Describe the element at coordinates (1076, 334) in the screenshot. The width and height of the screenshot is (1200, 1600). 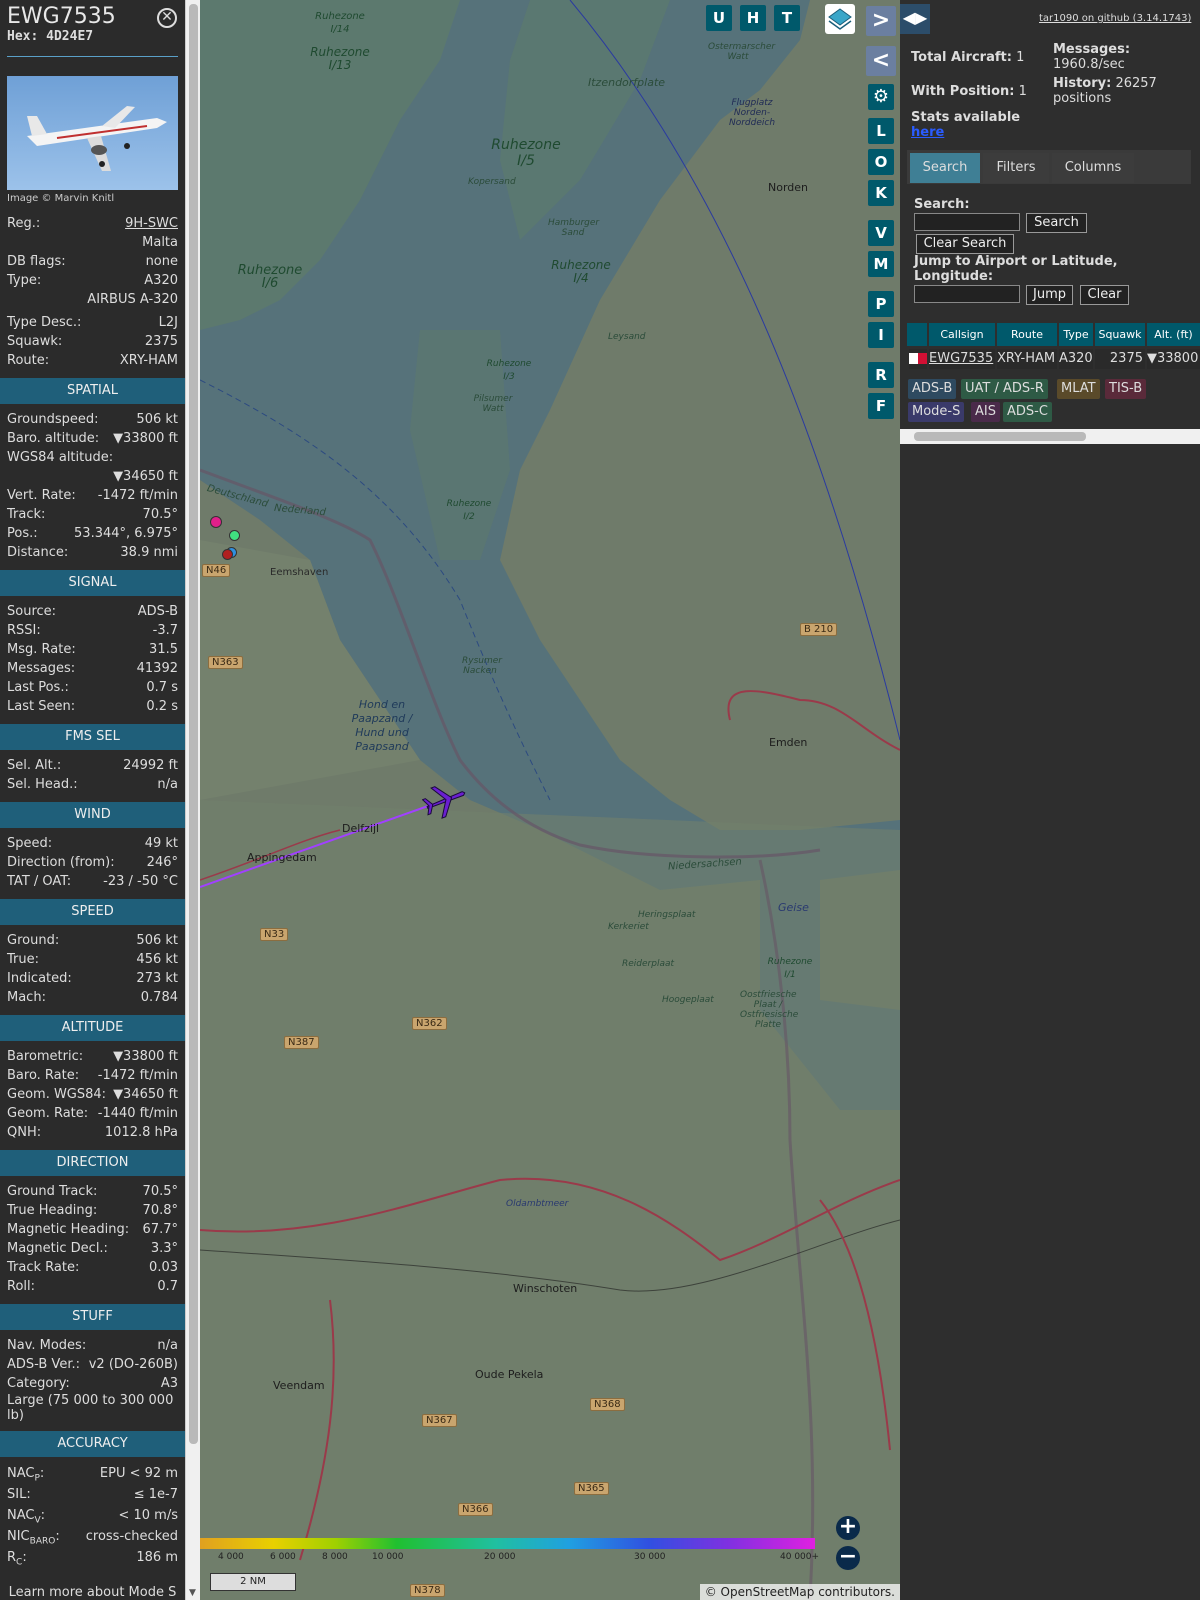
I see `table-header-type: Type` at that location.